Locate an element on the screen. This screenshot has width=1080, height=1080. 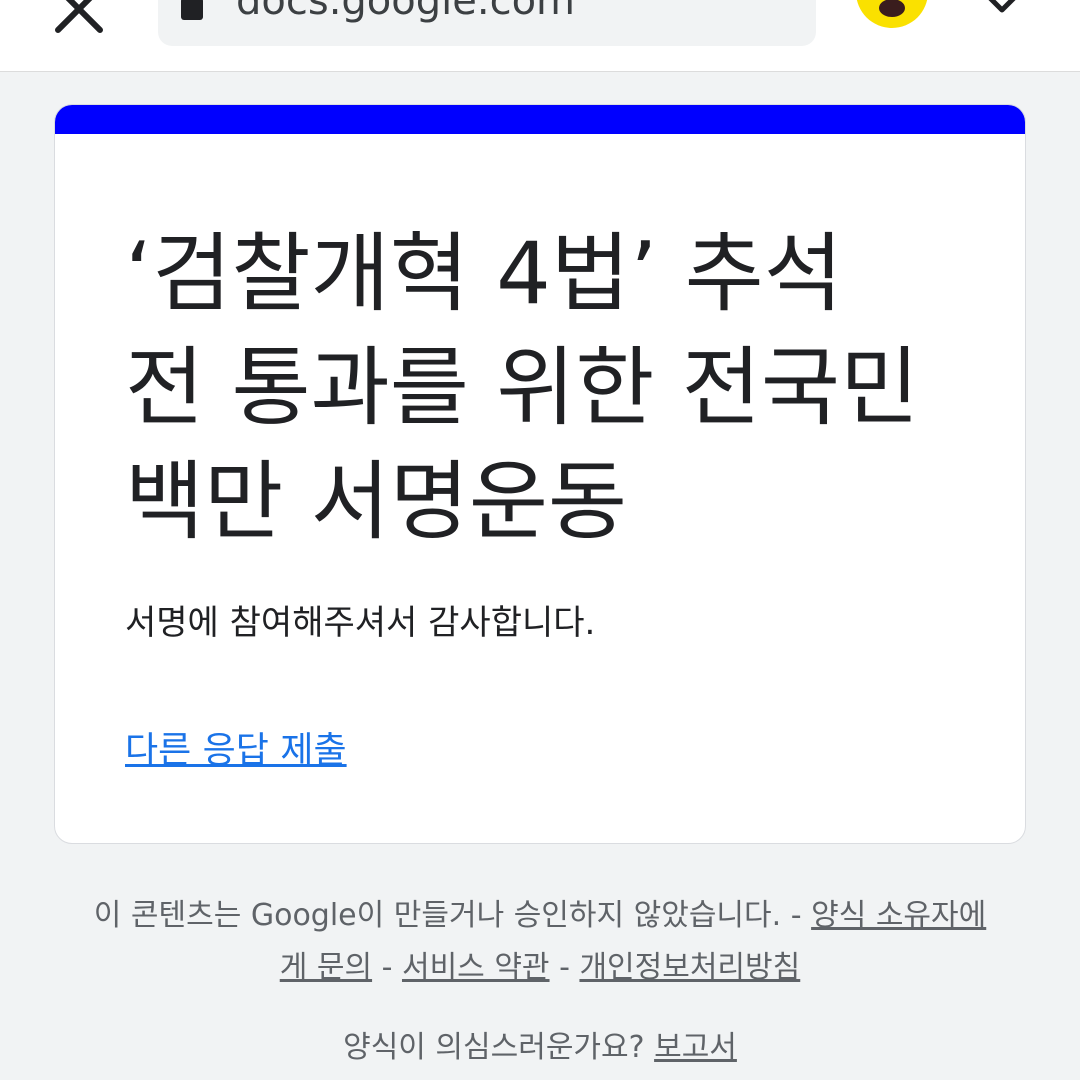
report-abuse-line: 양식이 의심스러운가요? 보고서 is located at coordinates (540, 1048).